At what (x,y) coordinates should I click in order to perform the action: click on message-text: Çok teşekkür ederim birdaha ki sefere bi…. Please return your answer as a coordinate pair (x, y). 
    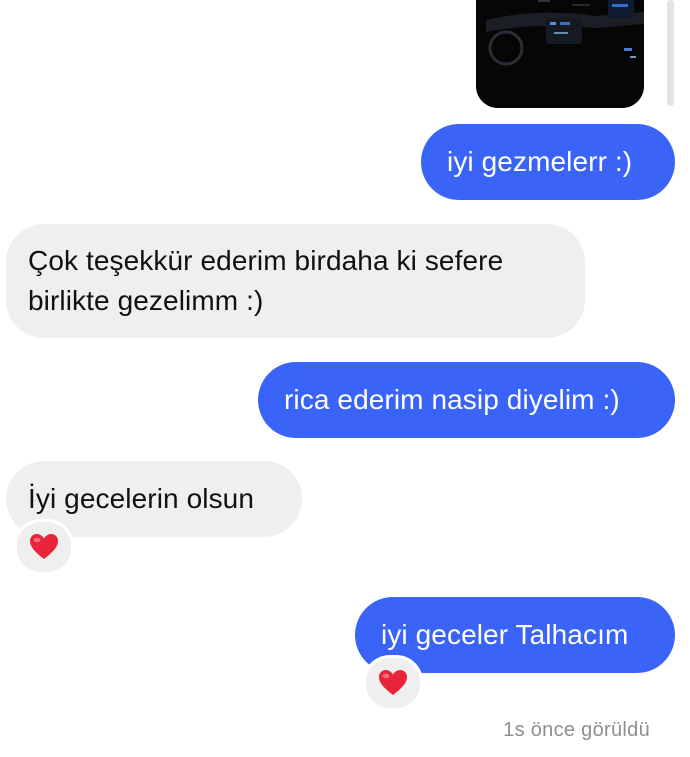
    Looking at the image, I should click on (266, 280).